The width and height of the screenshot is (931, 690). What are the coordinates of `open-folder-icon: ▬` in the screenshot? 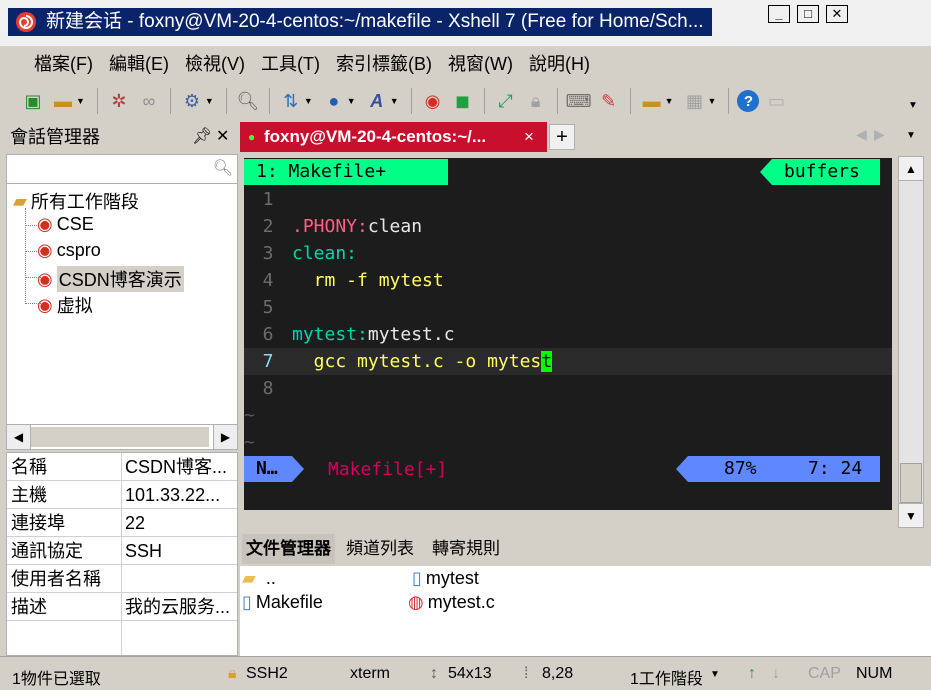 It's located at (63, 101).